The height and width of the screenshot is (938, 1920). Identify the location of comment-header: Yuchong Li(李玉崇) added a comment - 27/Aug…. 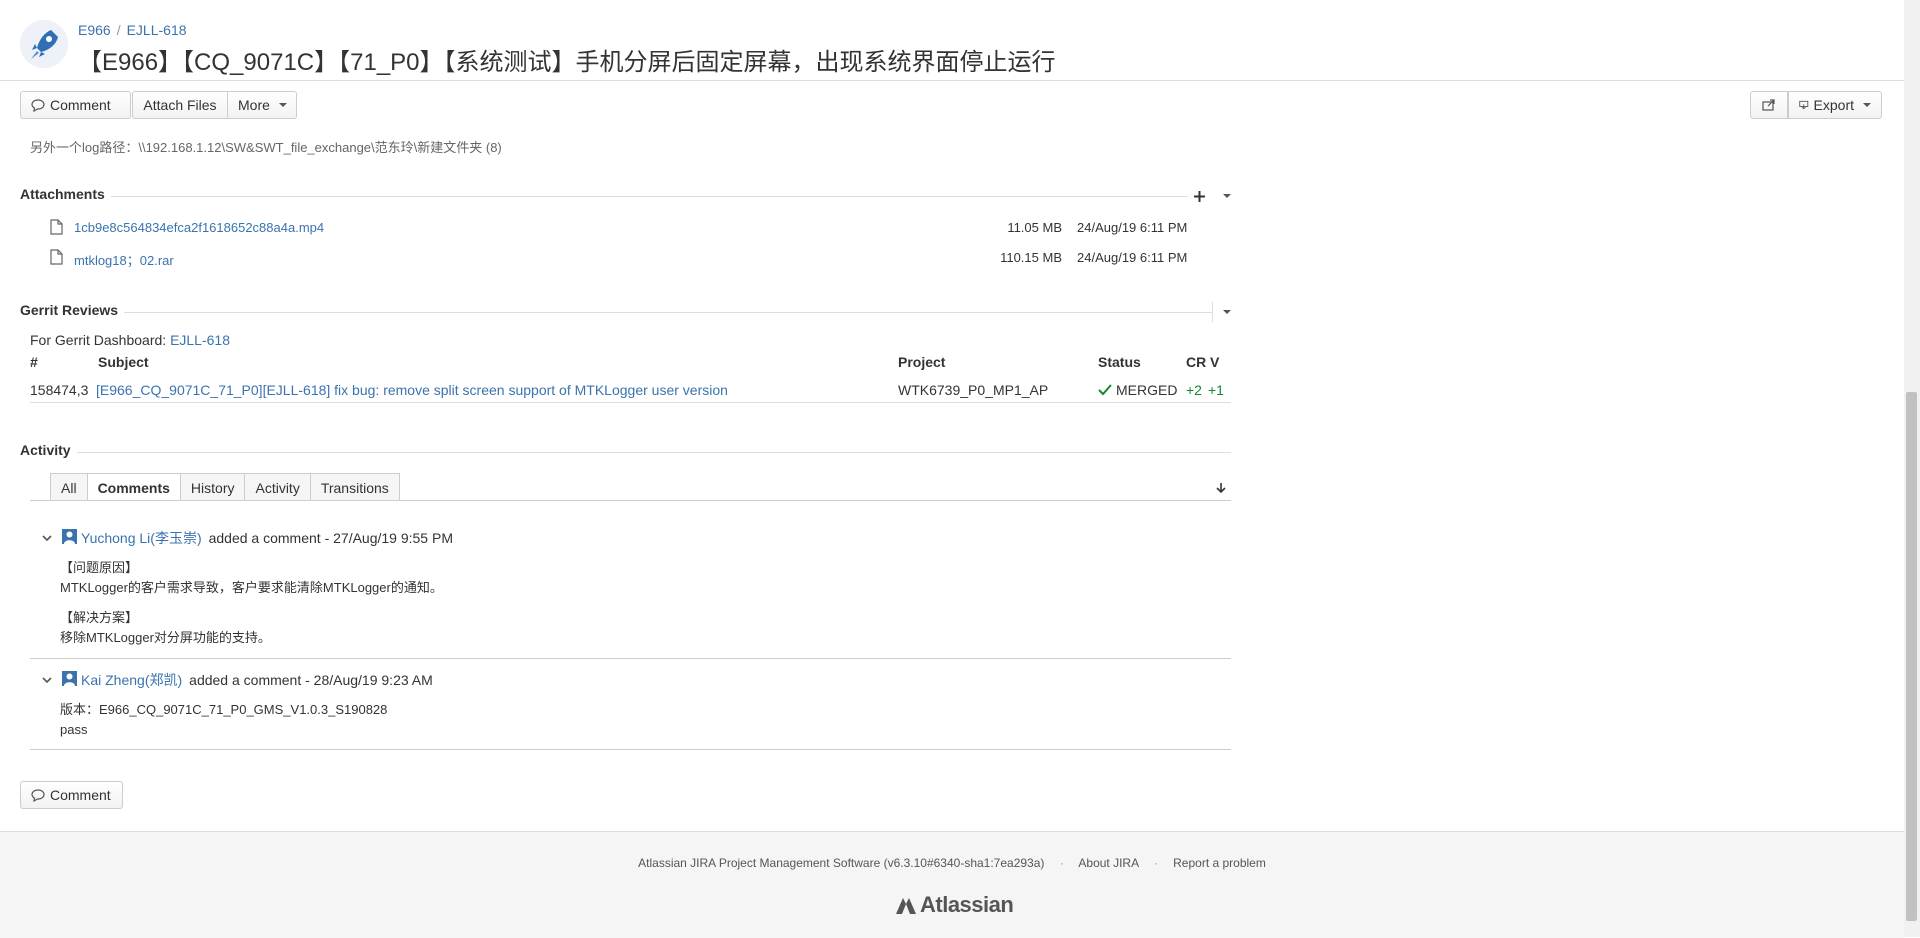
(247, 538).